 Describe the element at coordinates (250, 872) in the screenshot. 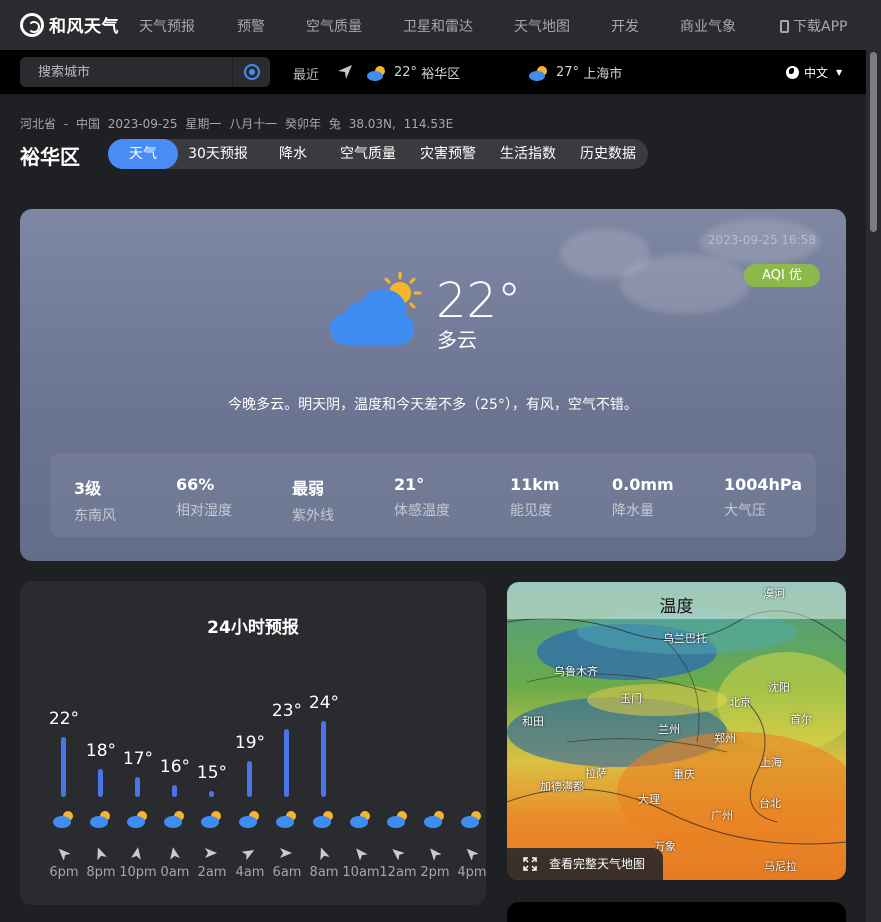

I see `hour-label: 4am` at that location.